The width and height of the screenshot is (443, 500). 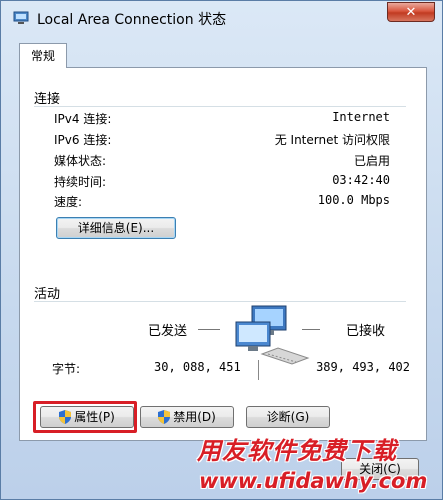 I want to click on window-close-button: ✕, so click(x=411, y=12).